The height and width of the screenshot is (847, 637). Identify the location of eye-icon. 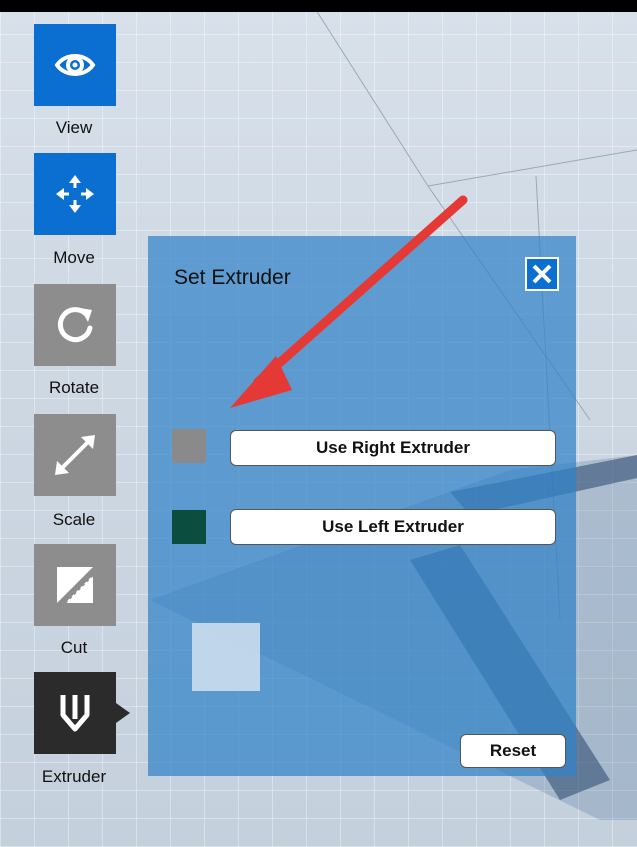
(75, 65).